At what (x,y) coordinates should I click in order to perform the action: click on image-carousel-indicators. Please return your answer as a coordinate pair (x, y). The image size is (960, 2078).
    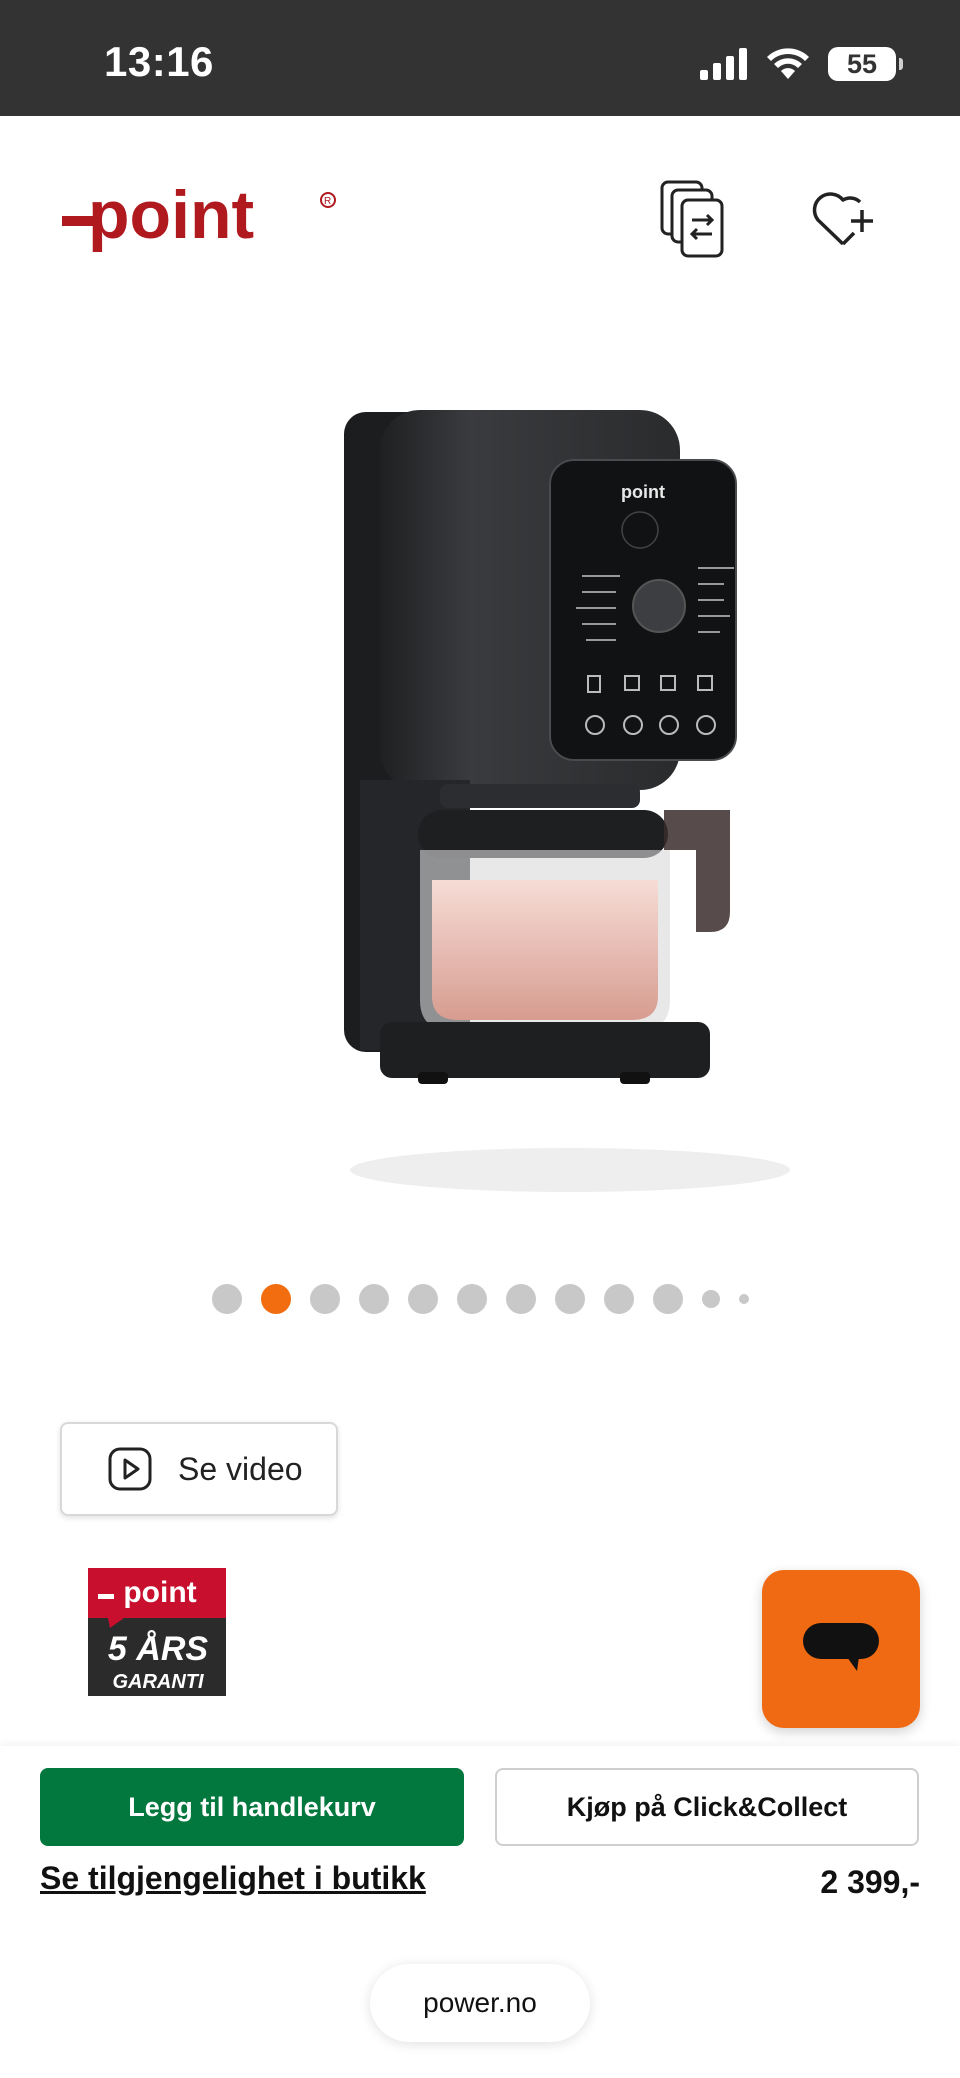
    Looking at the image, I should click on (480, 1299).